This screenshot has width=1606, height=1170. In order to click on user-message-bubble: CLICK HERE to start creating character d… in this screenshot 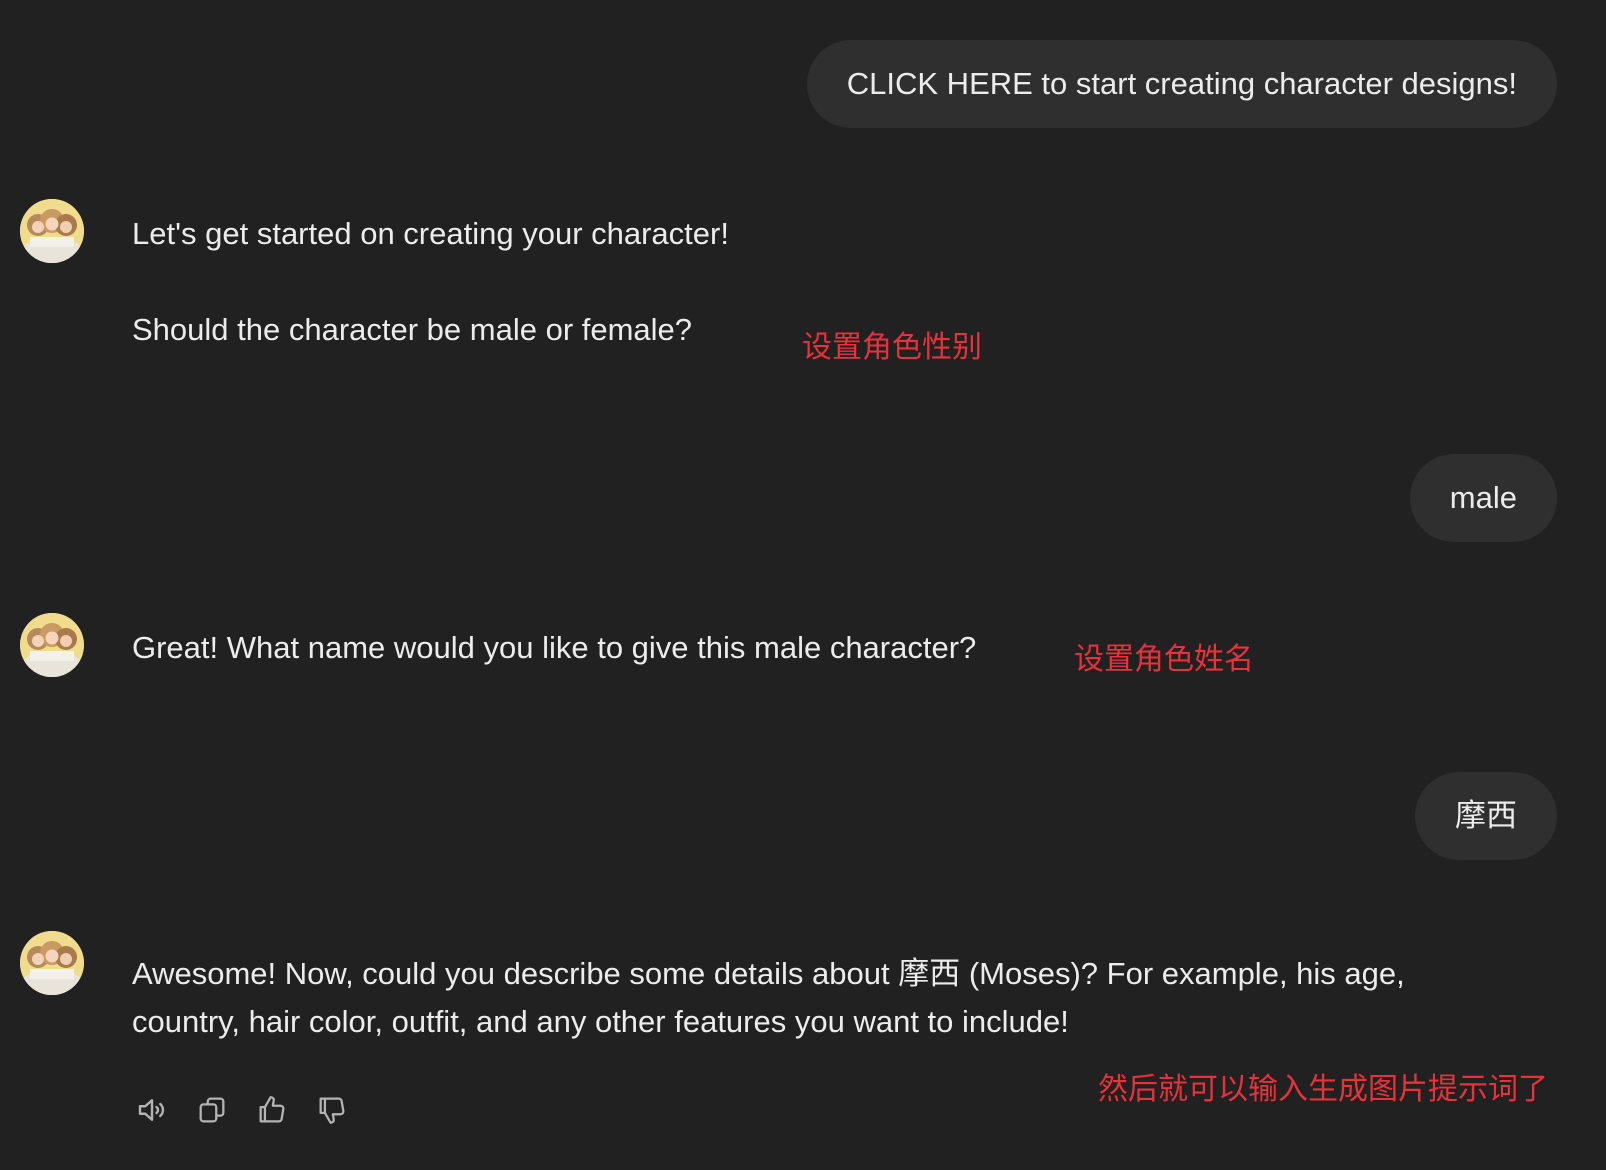, I will do `click(1181, 84)`.